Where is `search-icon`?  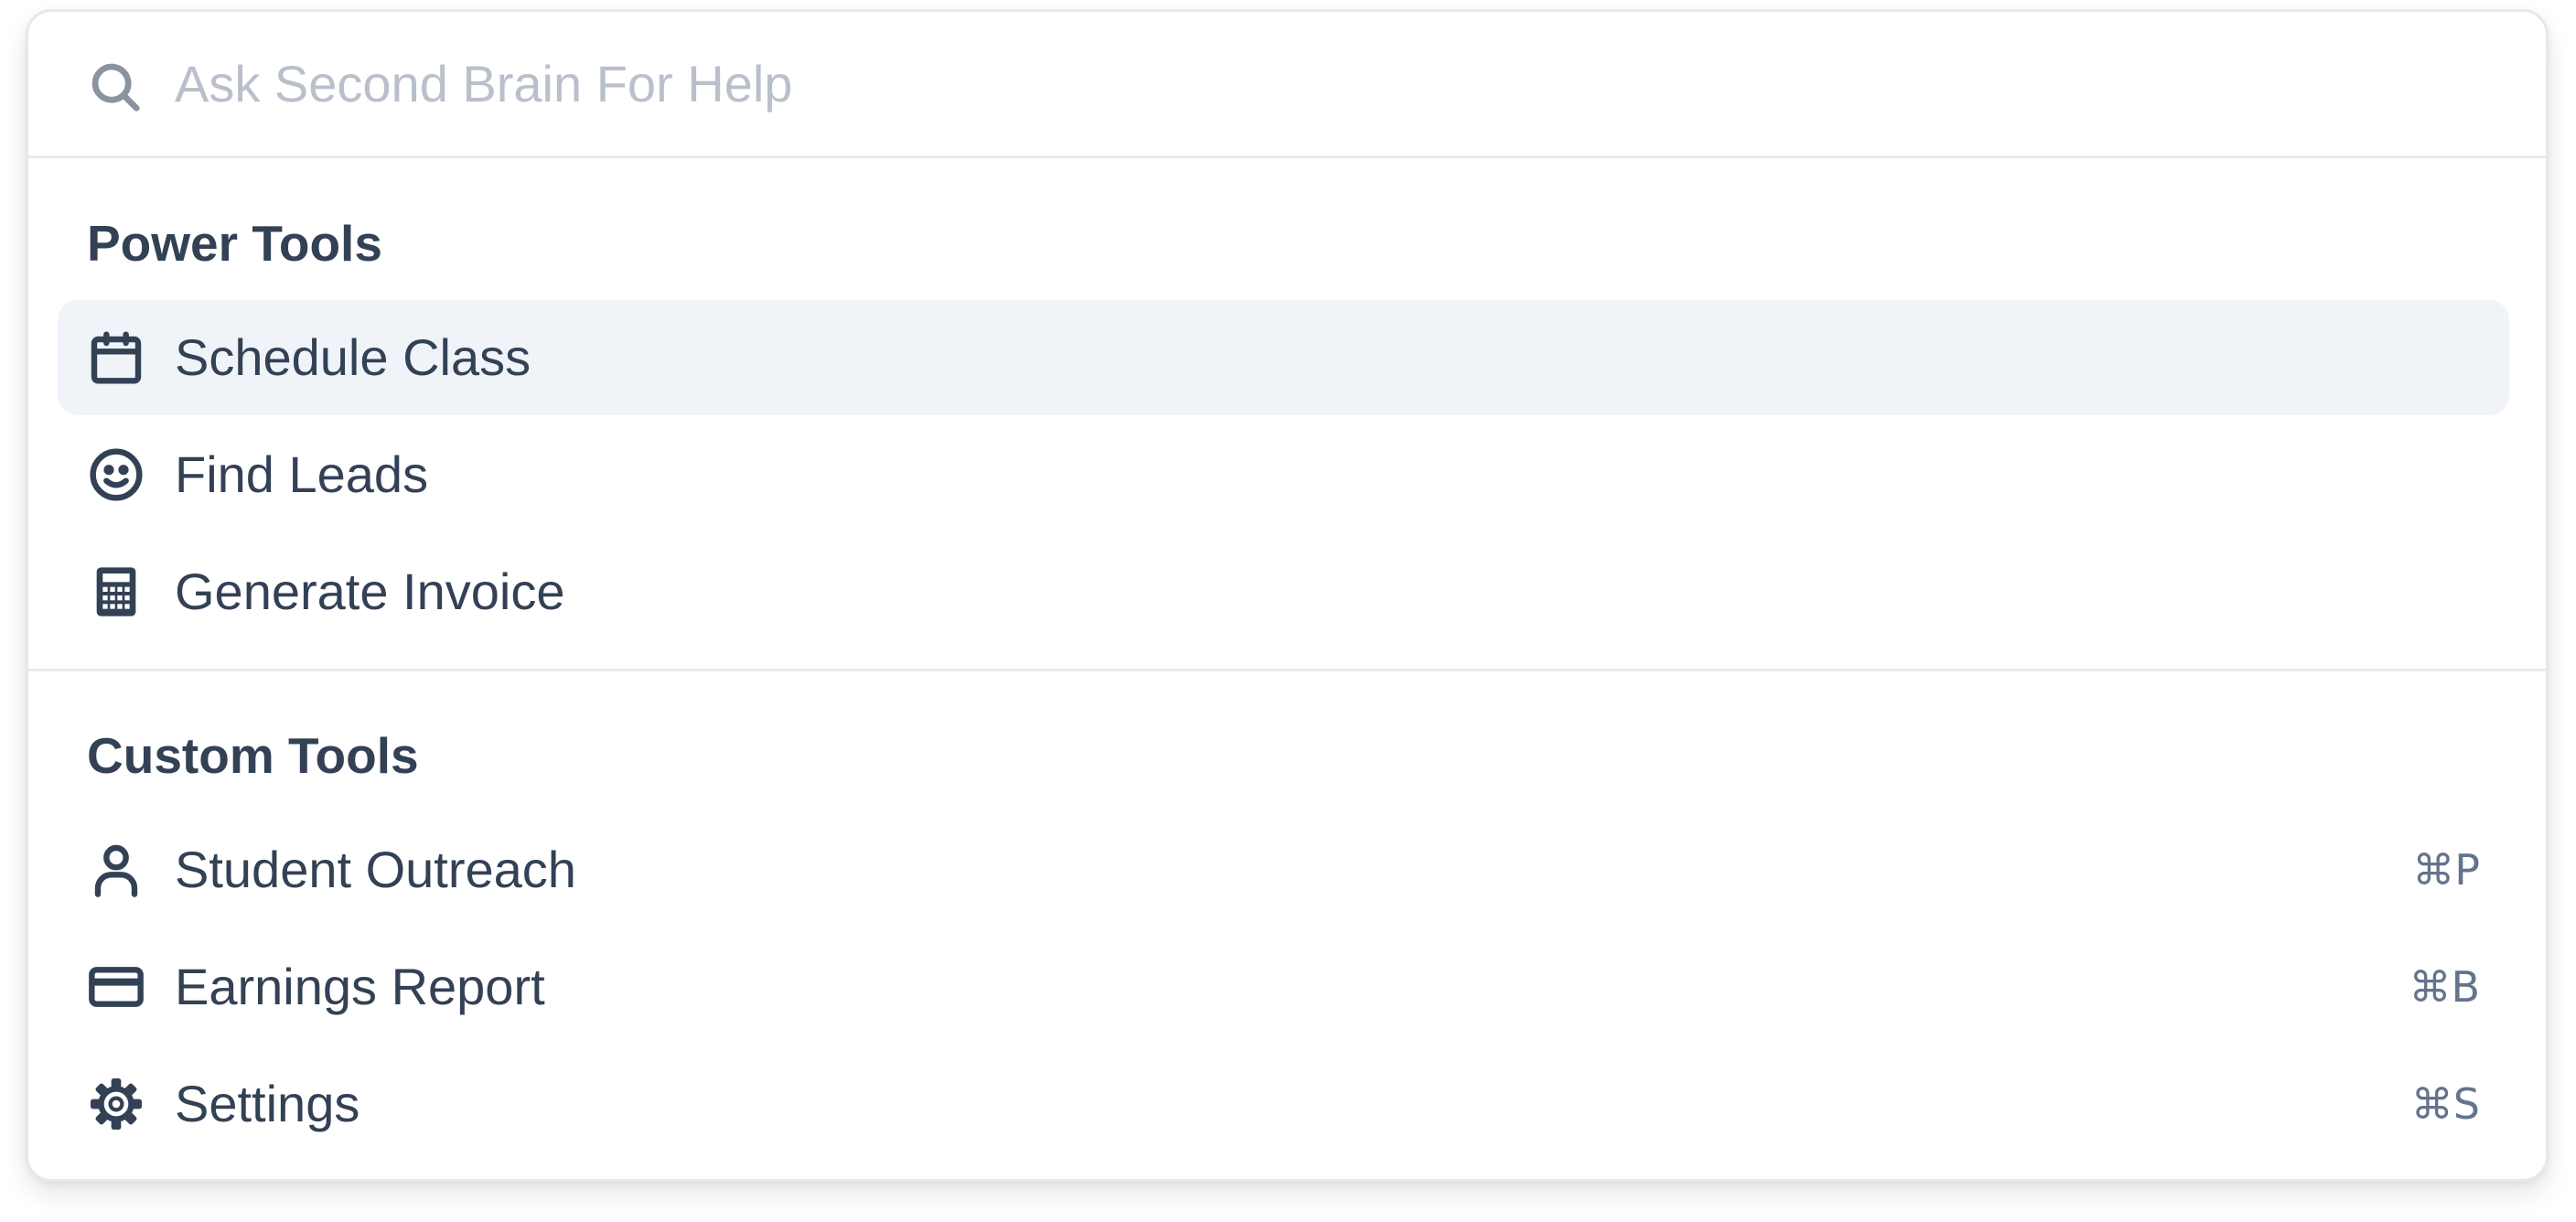 search-icon is located at coordinates (116, 87).